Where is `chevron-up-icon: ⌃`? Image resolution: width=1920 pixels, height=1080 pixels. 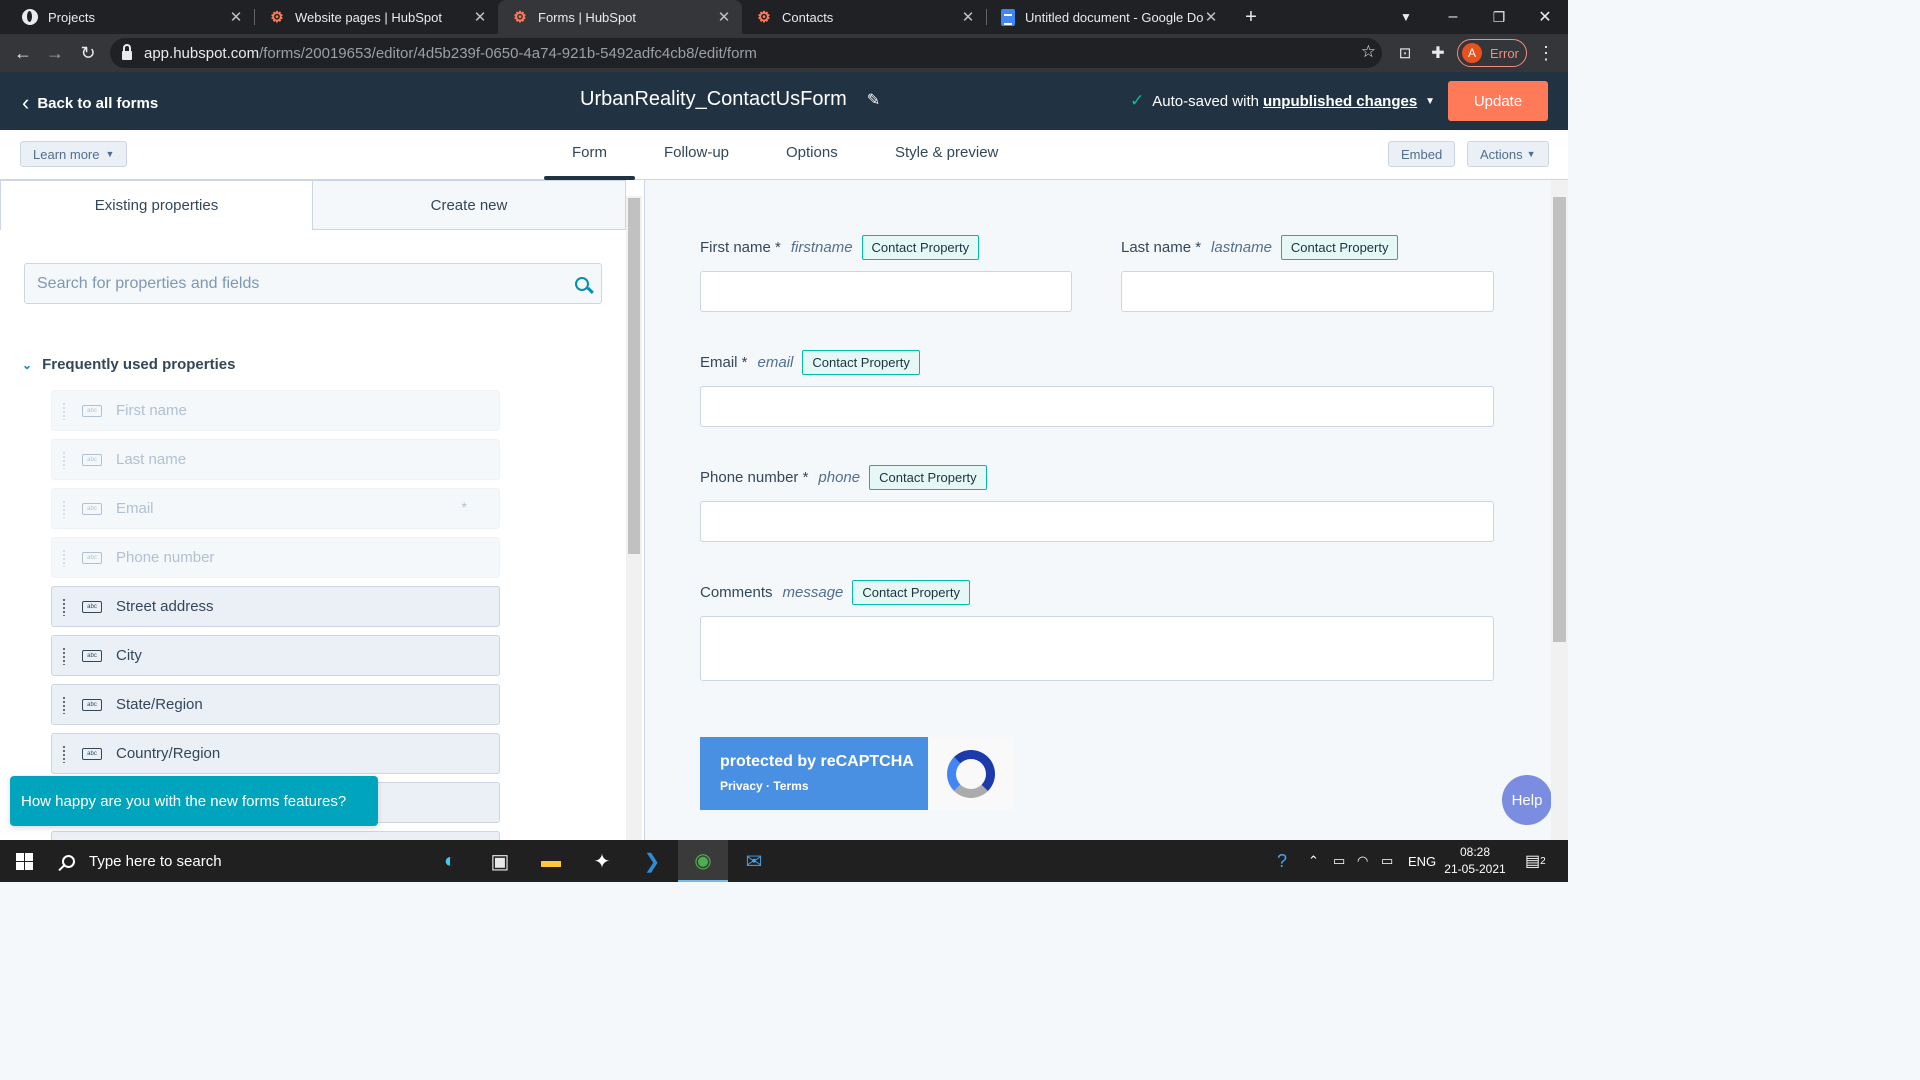 chevron-up-icon: ⌃ is located at coordinates (1313, 861).